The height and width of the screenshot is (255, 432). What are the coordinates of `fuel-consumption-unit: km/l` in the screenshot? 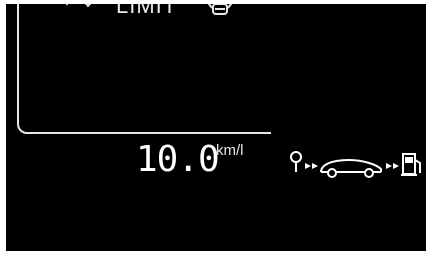 It's located at (230, 150).